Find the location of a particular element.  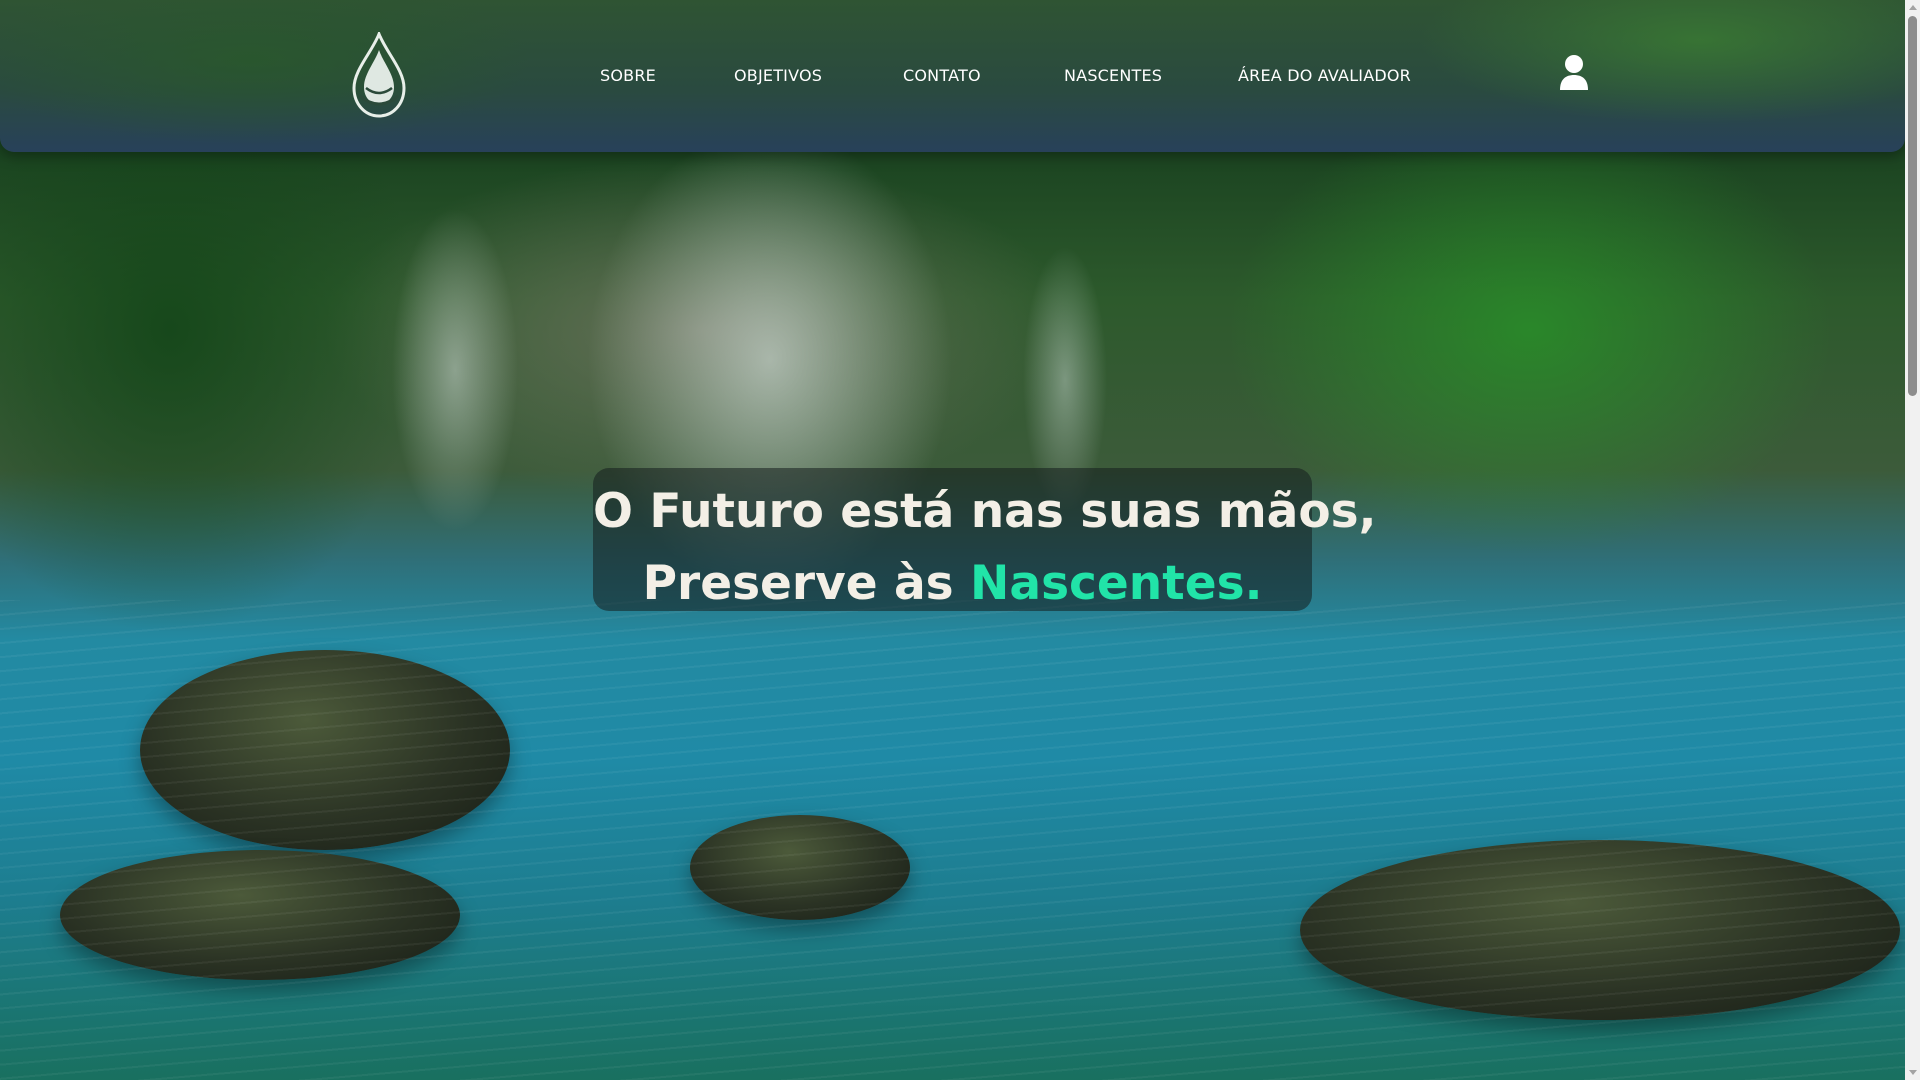

vertical-scrollbar is located at coordinates (1912, 540).